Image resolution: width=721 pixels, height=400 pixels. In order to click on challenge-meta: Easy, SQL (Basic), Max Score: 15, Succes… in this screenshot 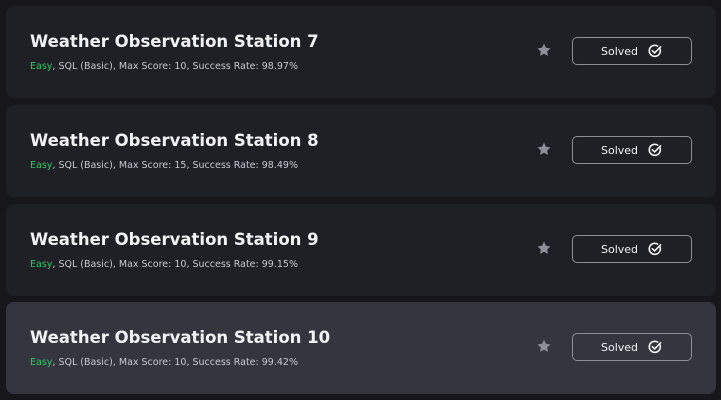, I will do `click(164, 165)`.